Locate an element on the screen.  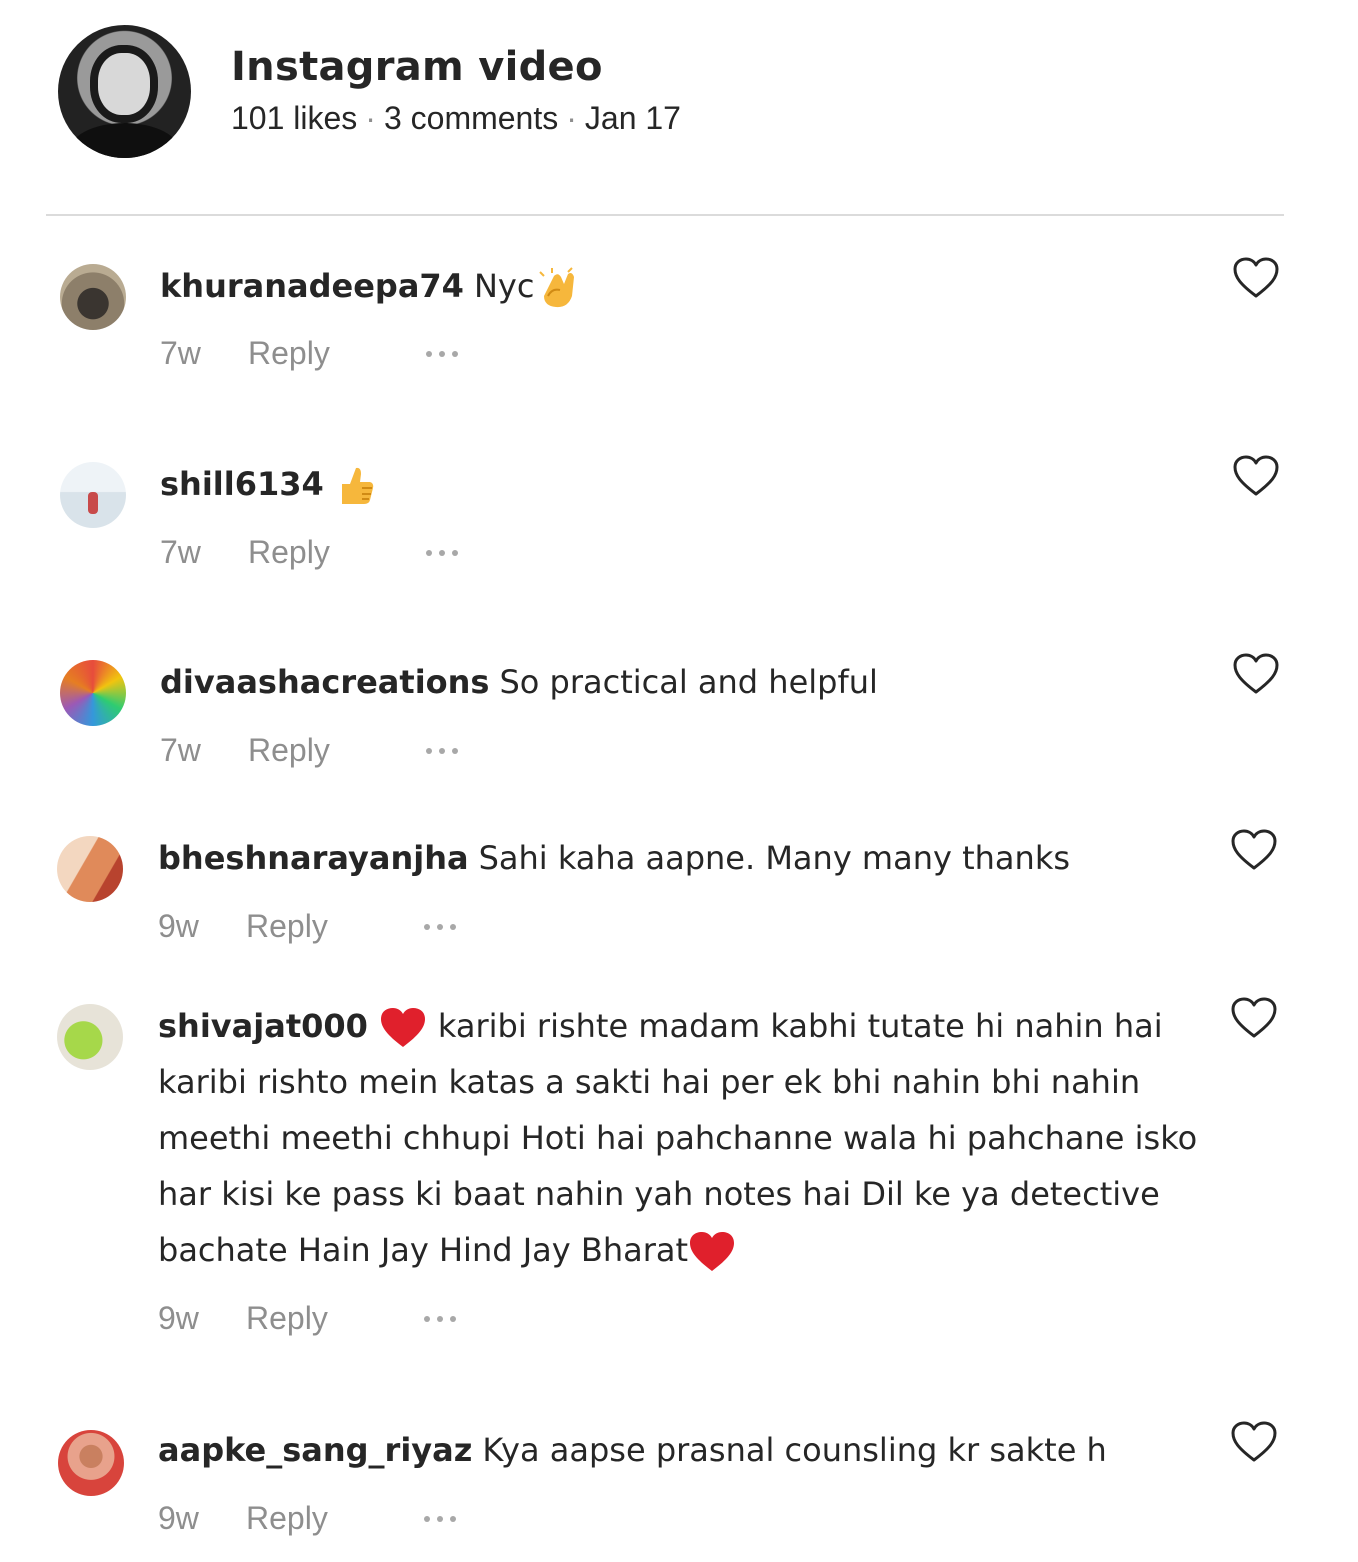
post-title: Instagram video is located at coordinates (417, 67).